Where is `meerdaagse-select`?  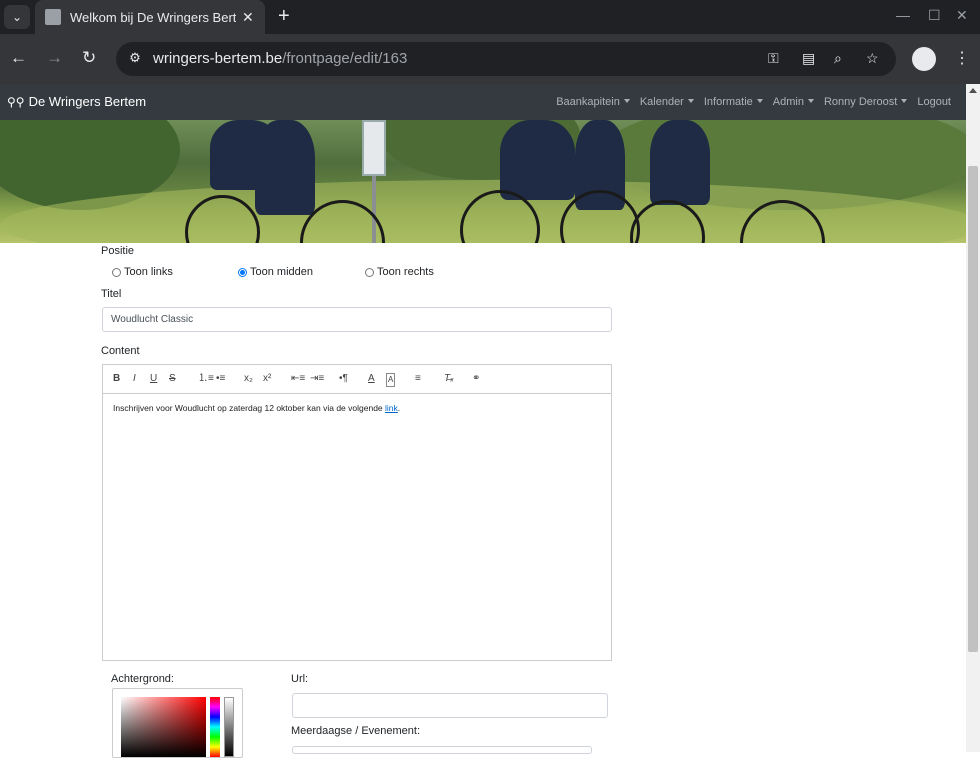 meerdaagse-select is located at coordinates (442, 750).